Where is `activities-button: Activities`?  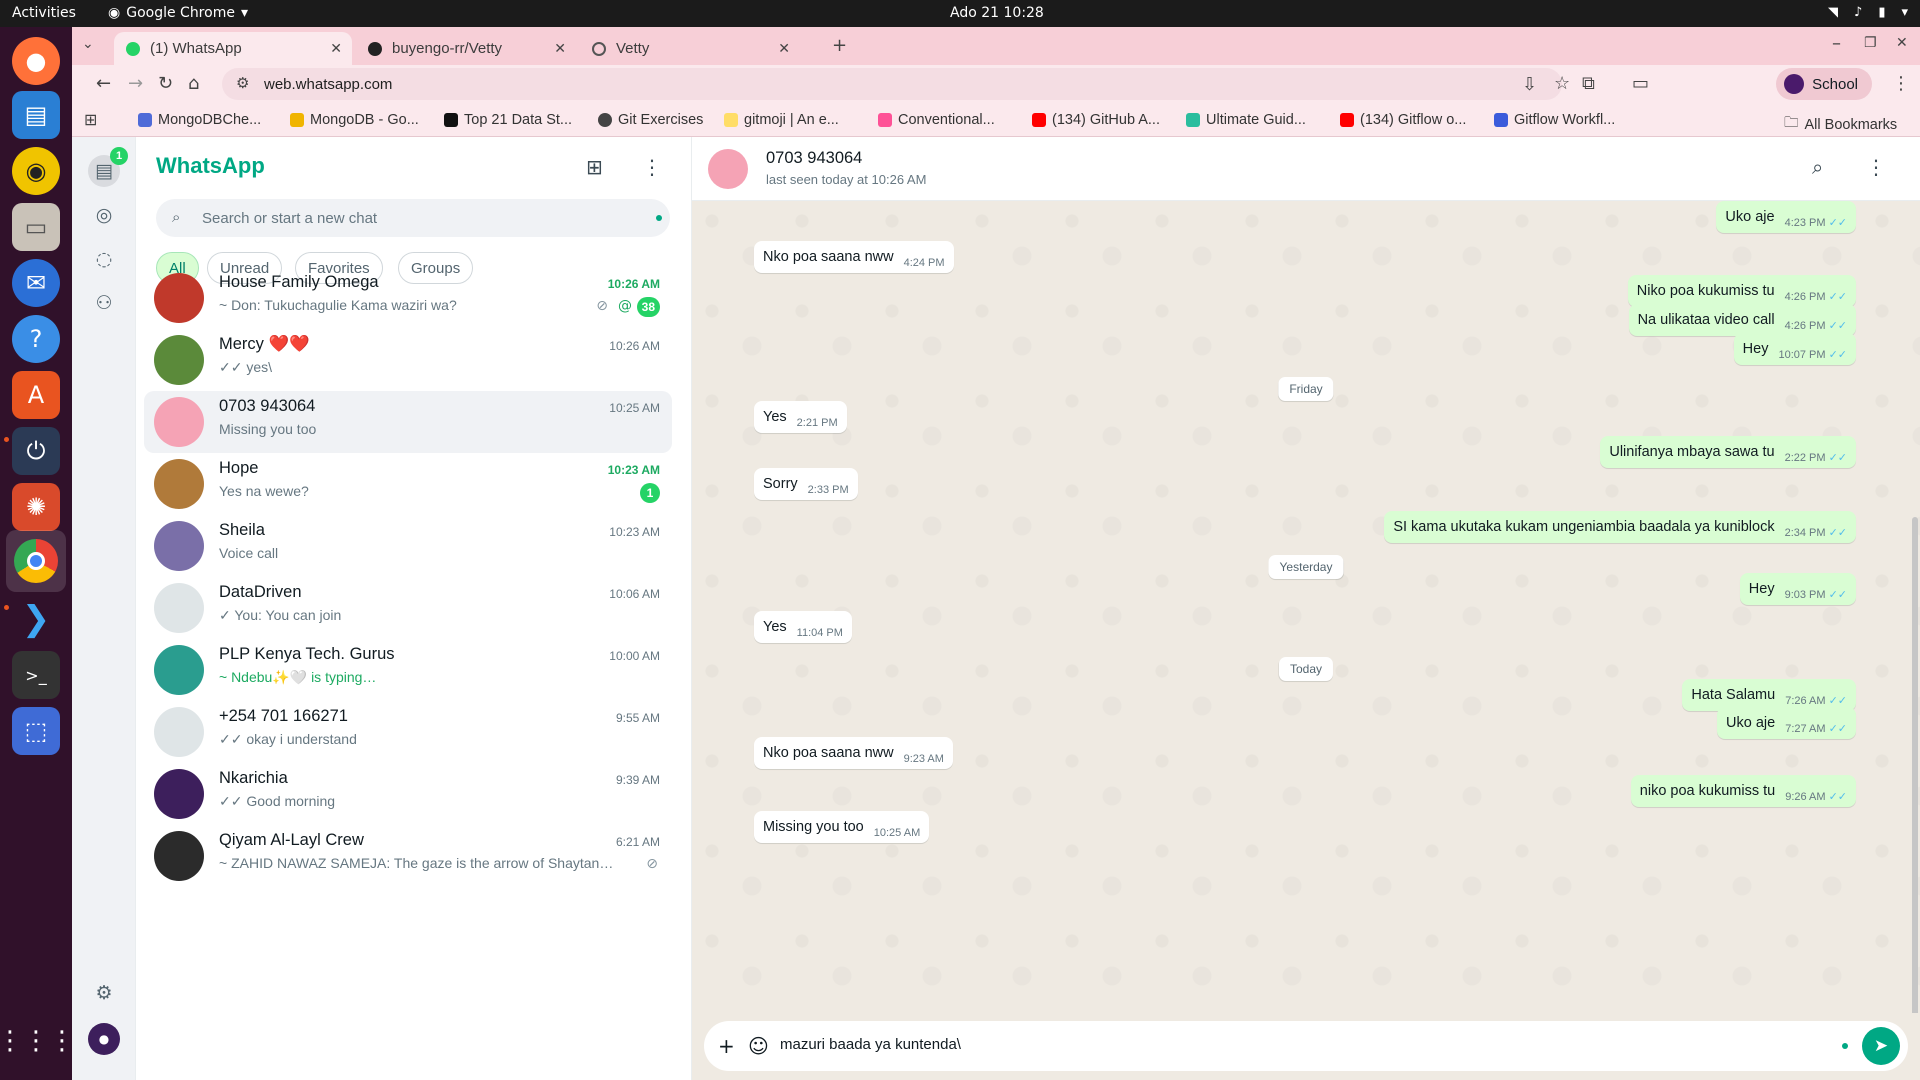 activities-button: Activities is located at coordinates (44, 13).